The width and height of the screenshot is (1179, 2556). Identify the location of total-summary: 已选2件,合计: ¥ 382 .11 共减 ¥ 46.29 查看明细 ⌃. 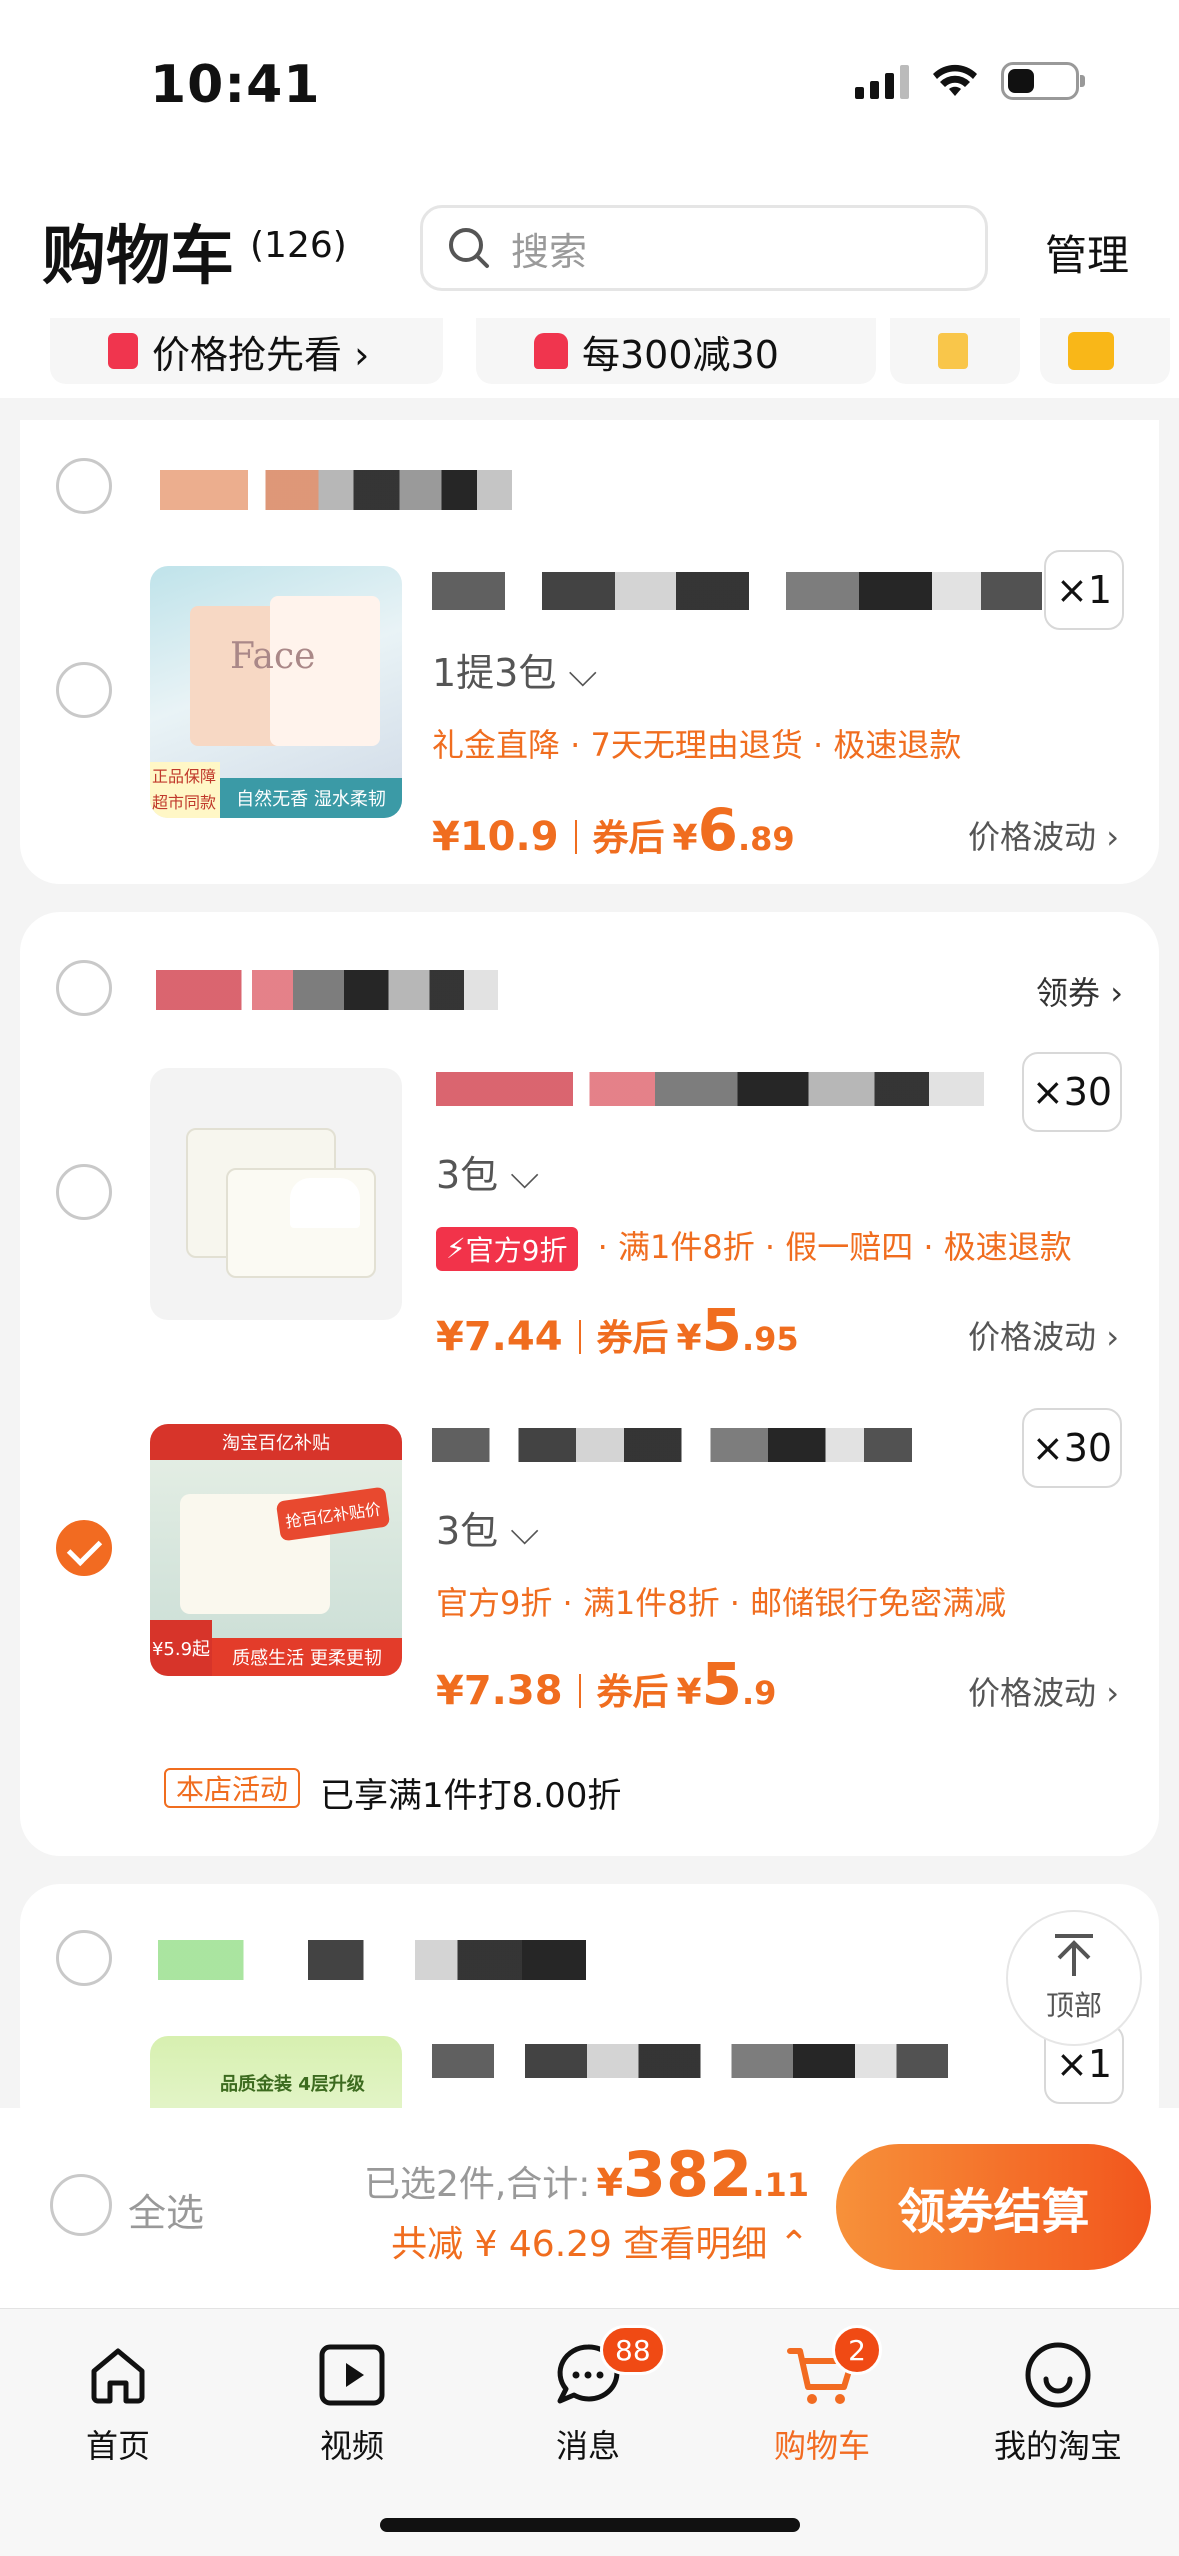
(586, 2202).